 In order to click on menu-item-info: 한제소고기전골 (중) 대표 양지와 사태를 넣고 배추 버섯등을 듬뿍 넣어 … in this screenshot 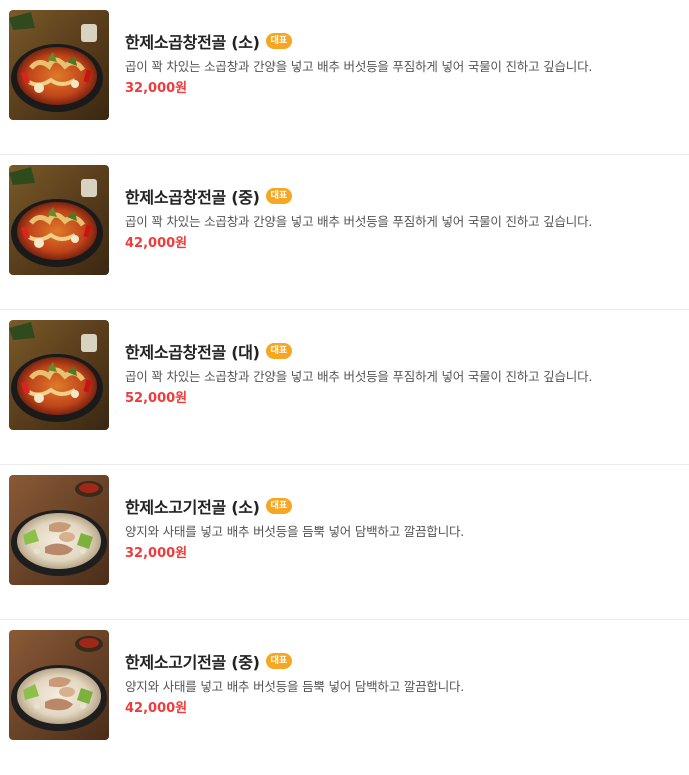, I will do `click(407, 684)`.